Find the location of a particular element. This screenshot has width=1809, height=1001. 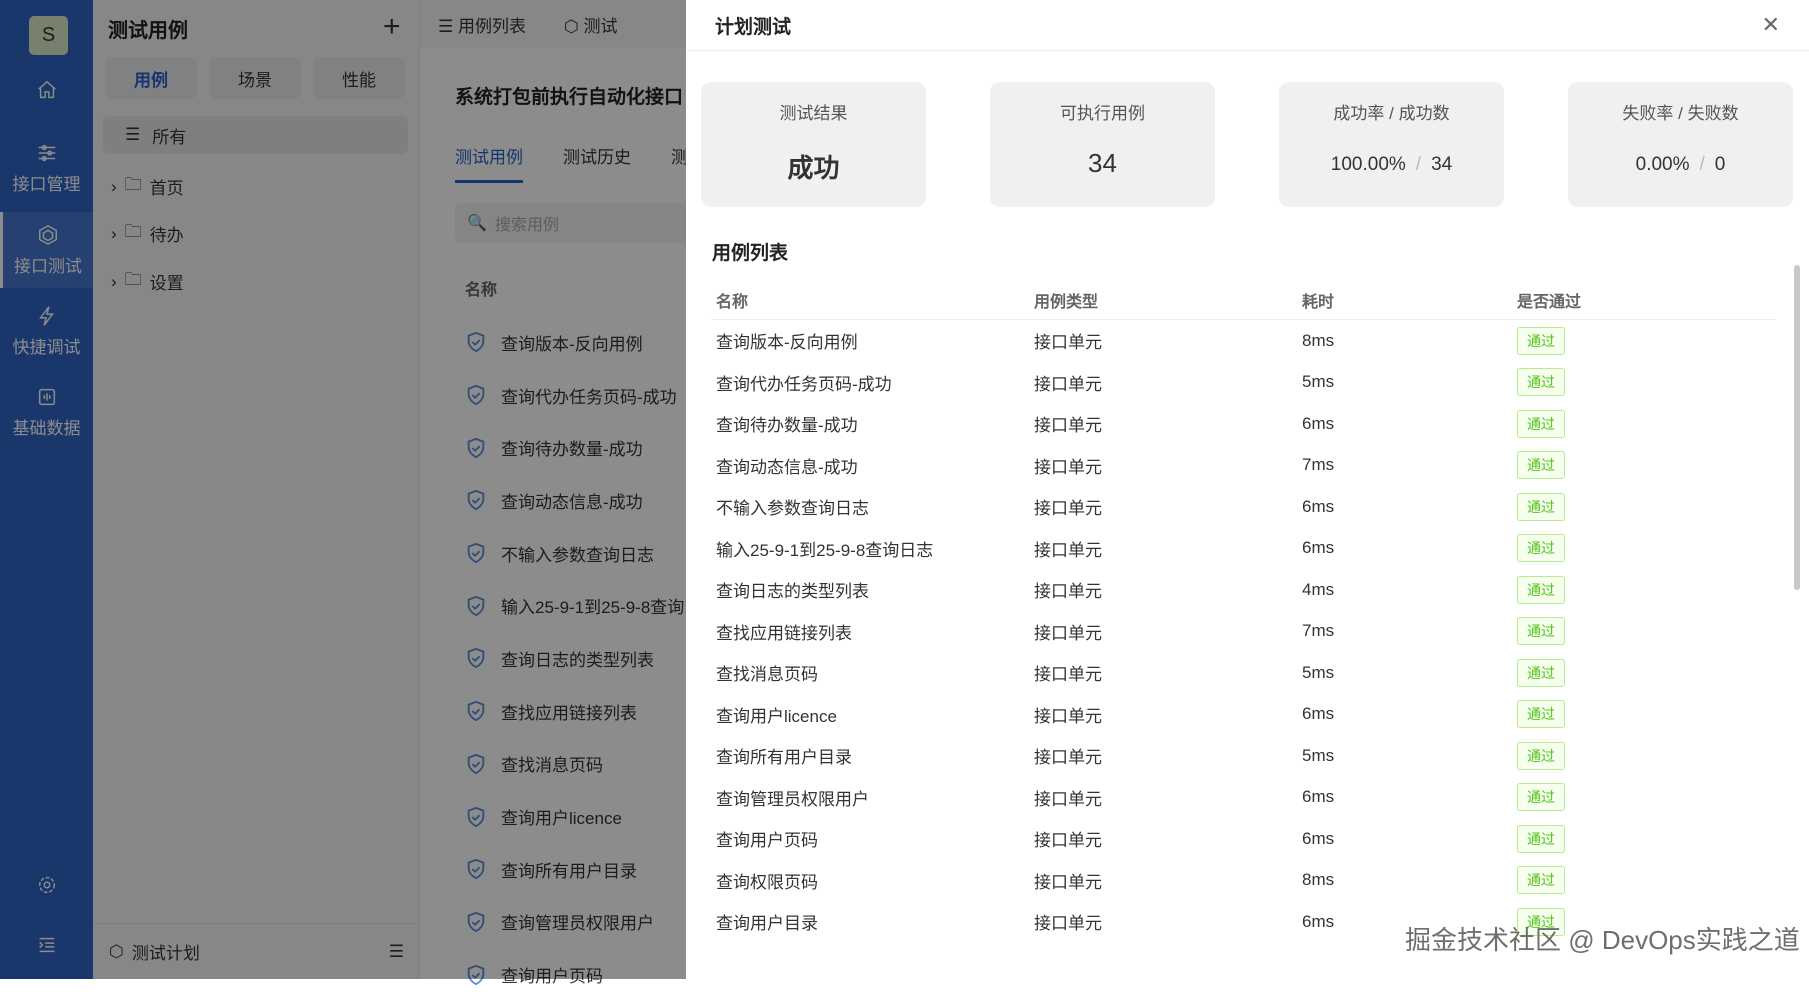

header-name: 名称 is located at coordinates (732, 302).